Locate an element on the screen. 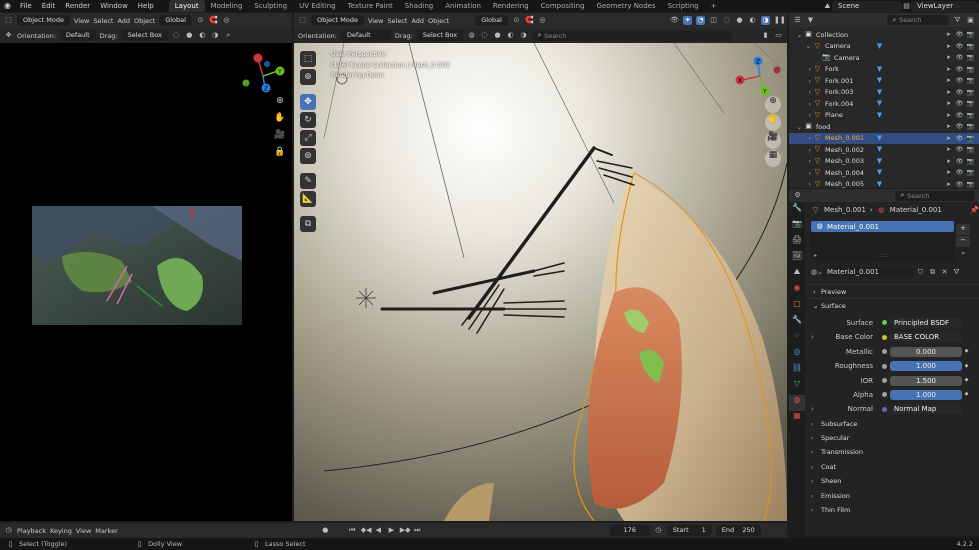  editor-type-icon: ⬚ is located at coordinates (8, 20).